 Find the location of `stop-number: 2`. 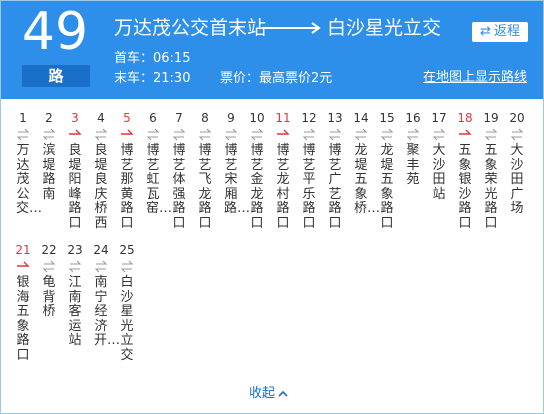

stop-number: 2 is located at coordinates (49, 118).